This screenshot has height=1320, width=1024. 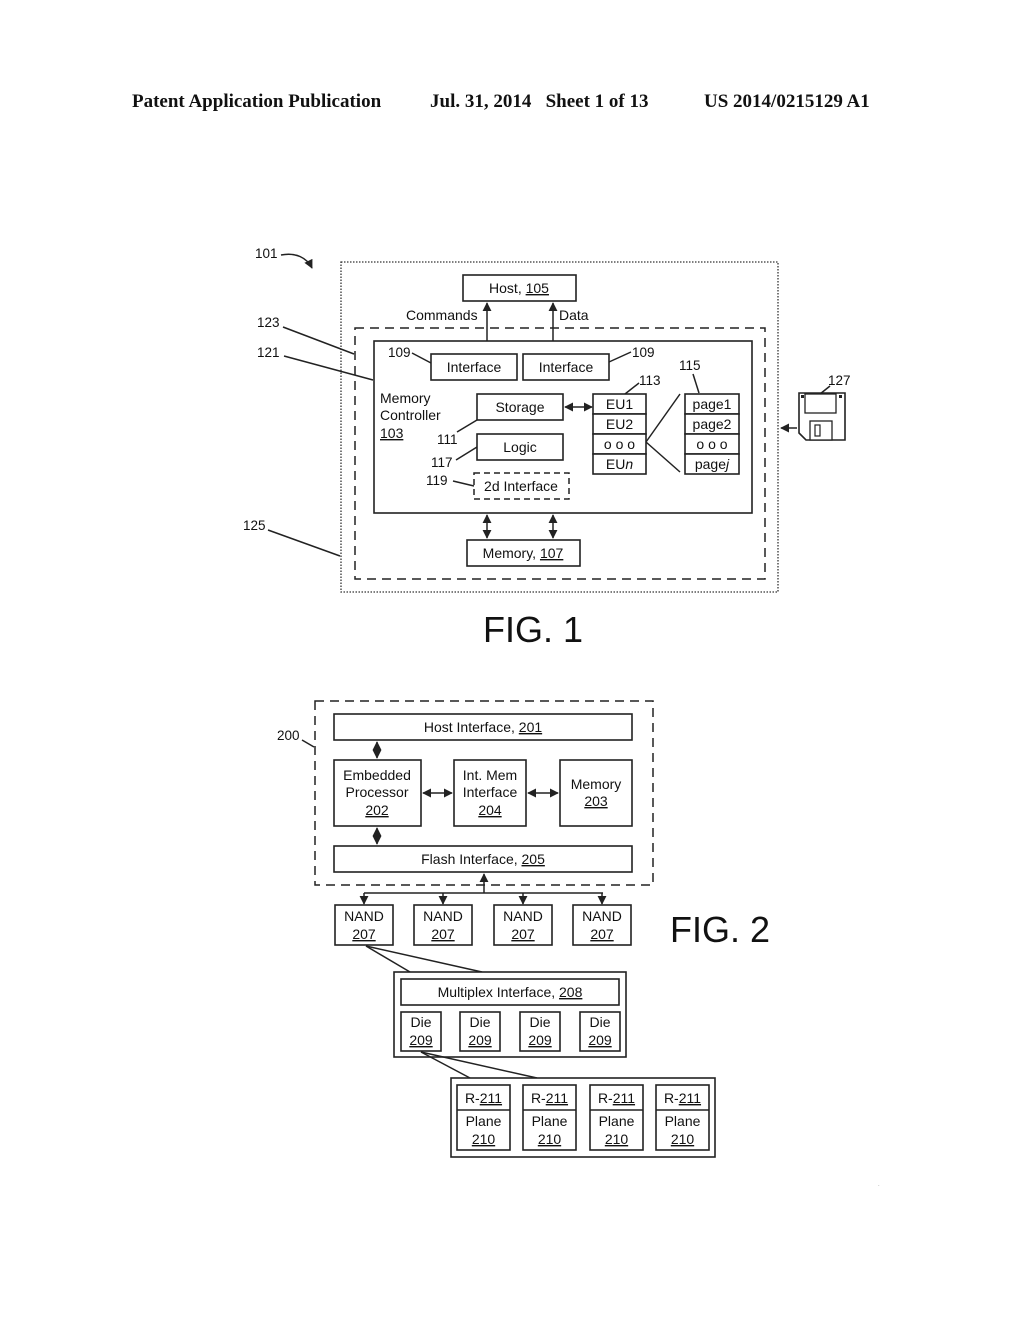 What do you see at coordinates (304, 543) in the screenshot?
I see `ref-125-leader` at bounding box center [304, 543].